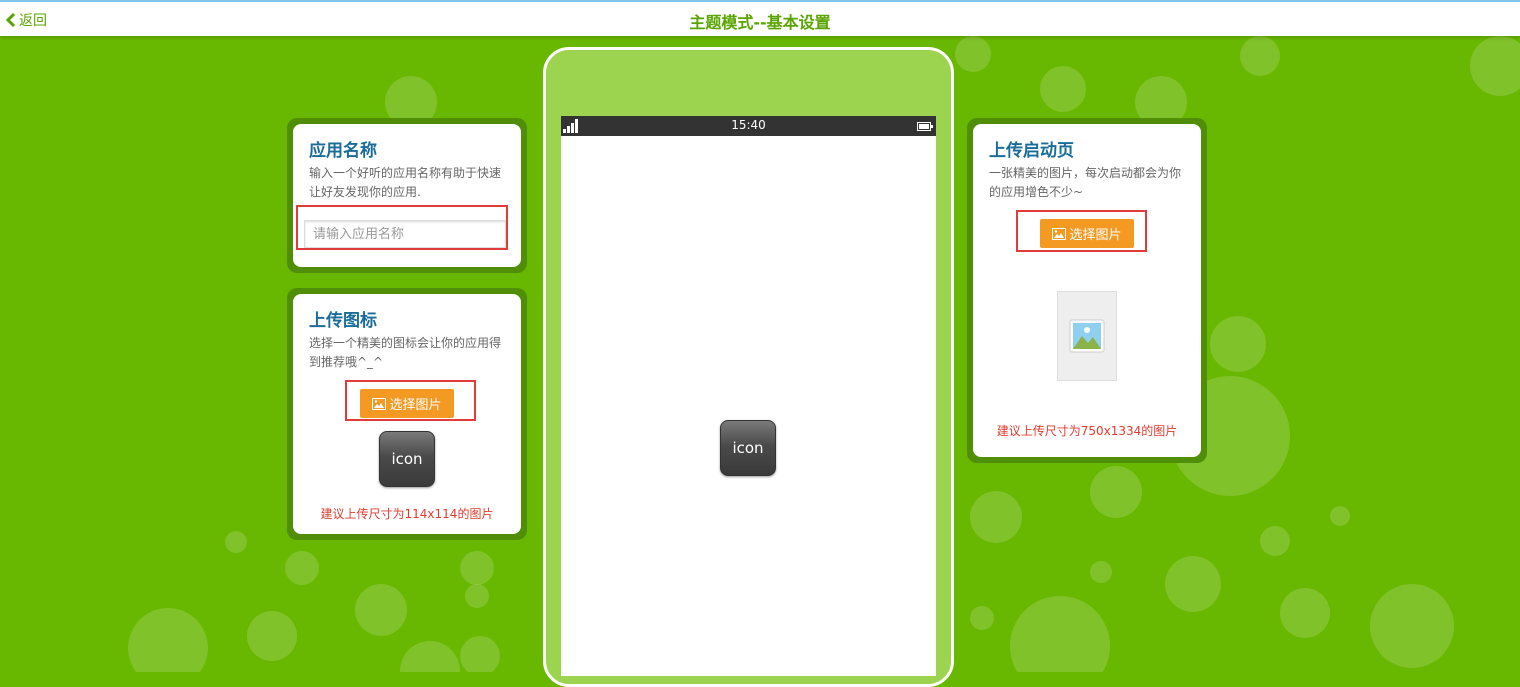  What do you see at coordinates (407, 459) in the screenshot?
I see `app-icon-preview: icon` at bounding box center [407, 459].